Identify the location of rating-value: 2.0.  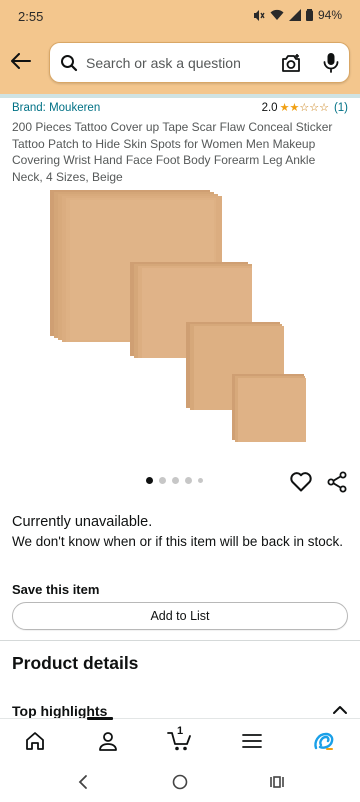
(269, 108).